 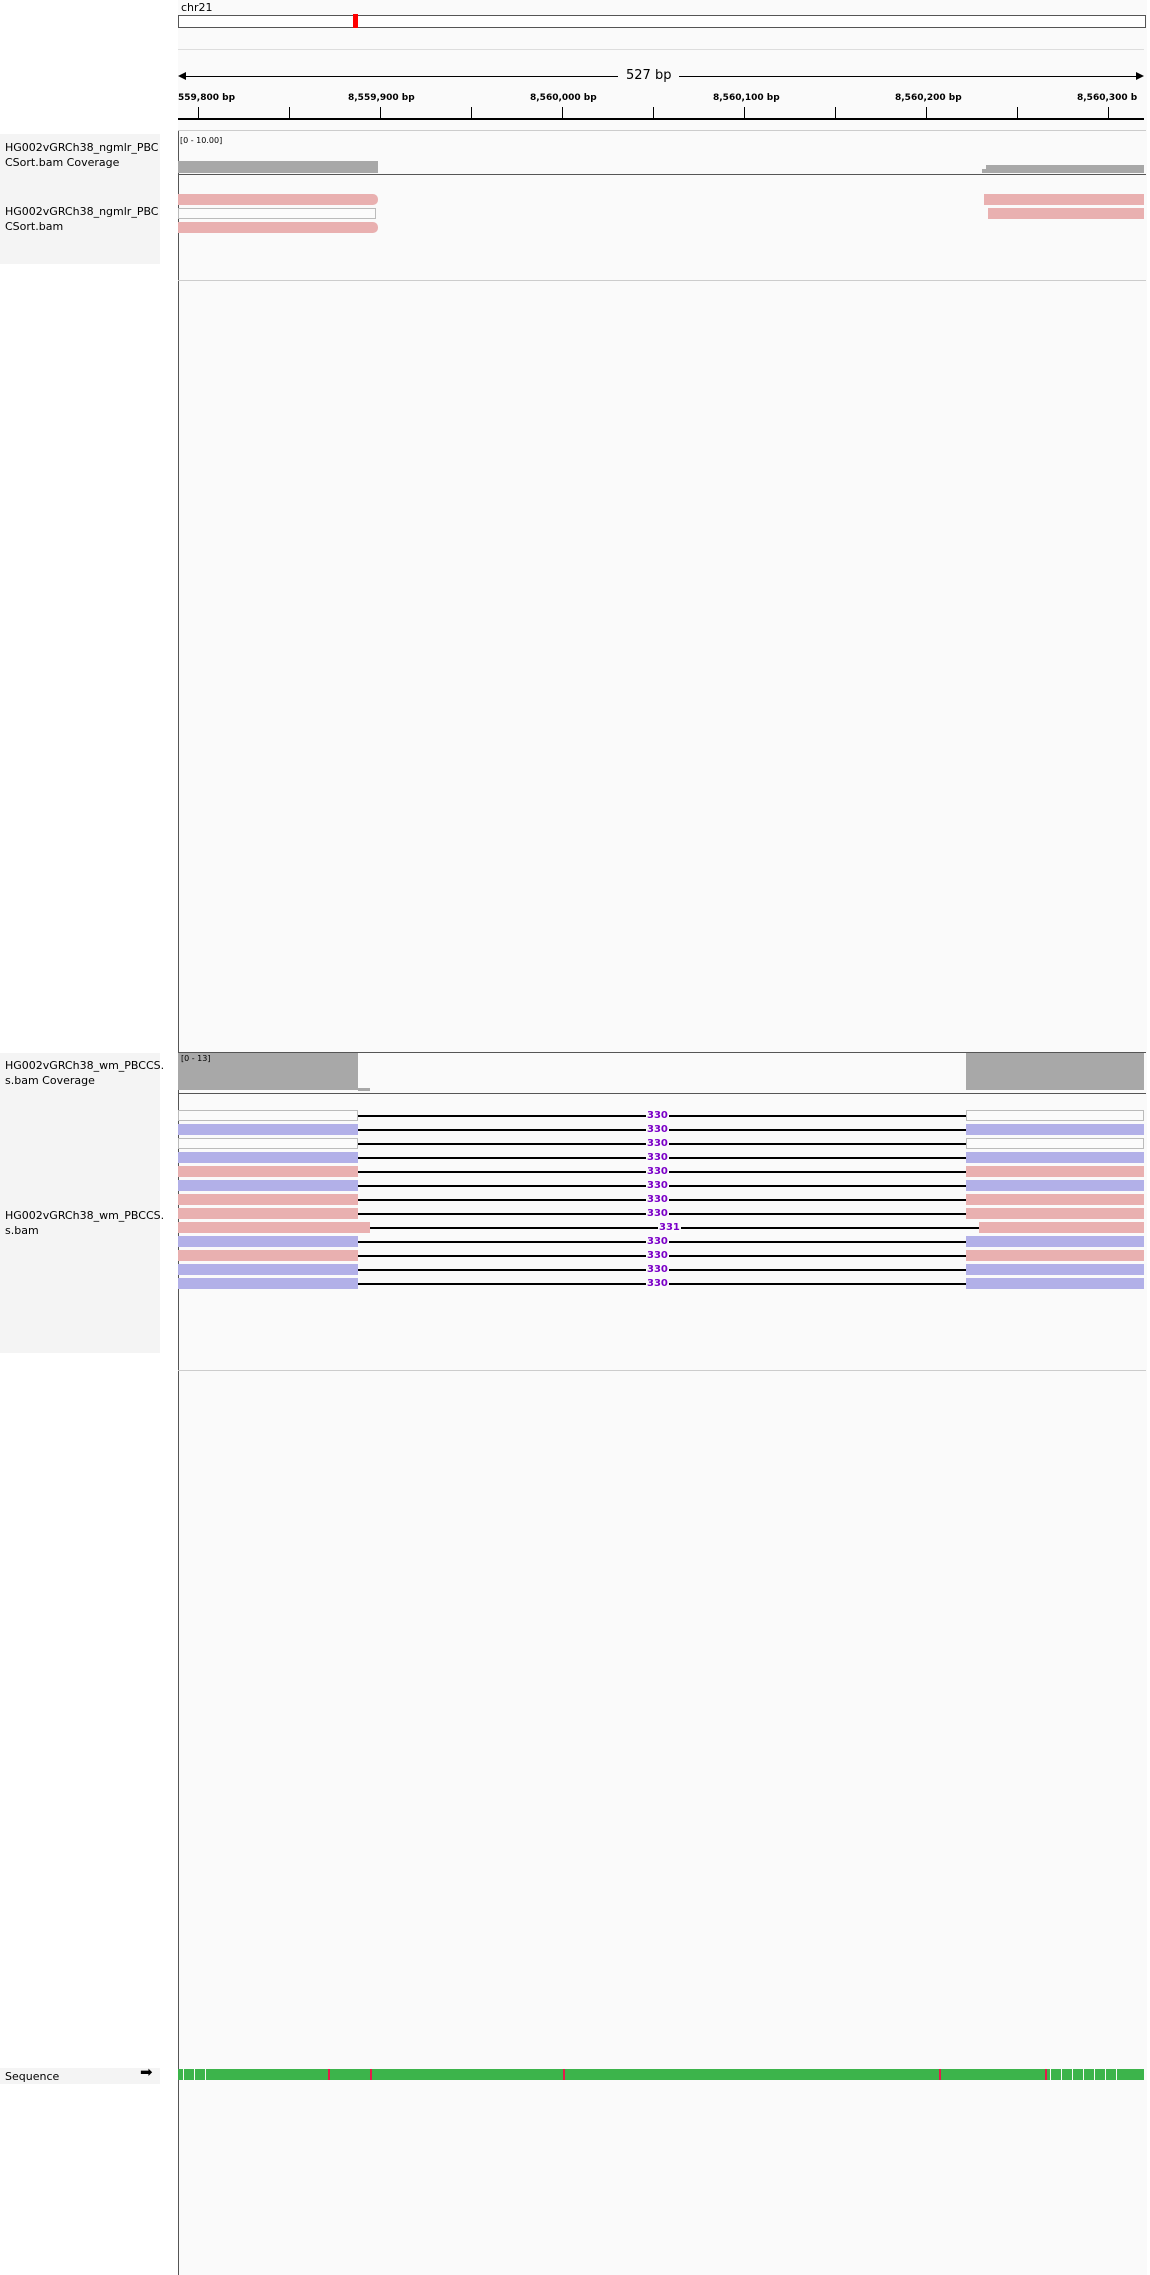 I want to click on tick-label: 8,560,200 bp, so click(x=928, y=98).